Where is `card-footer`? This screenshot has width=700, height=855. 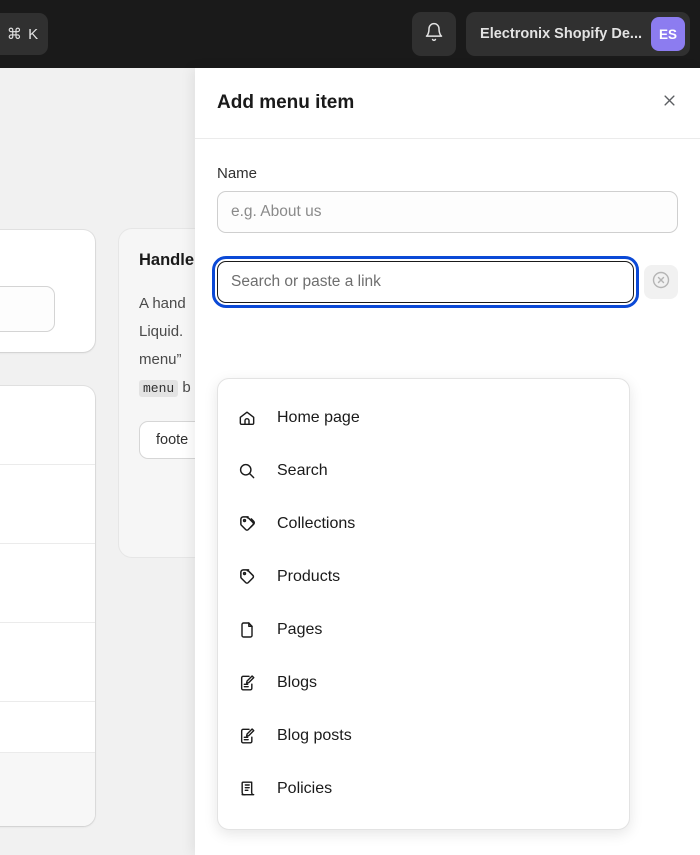
card-footer is located at coordinates (47, 789).